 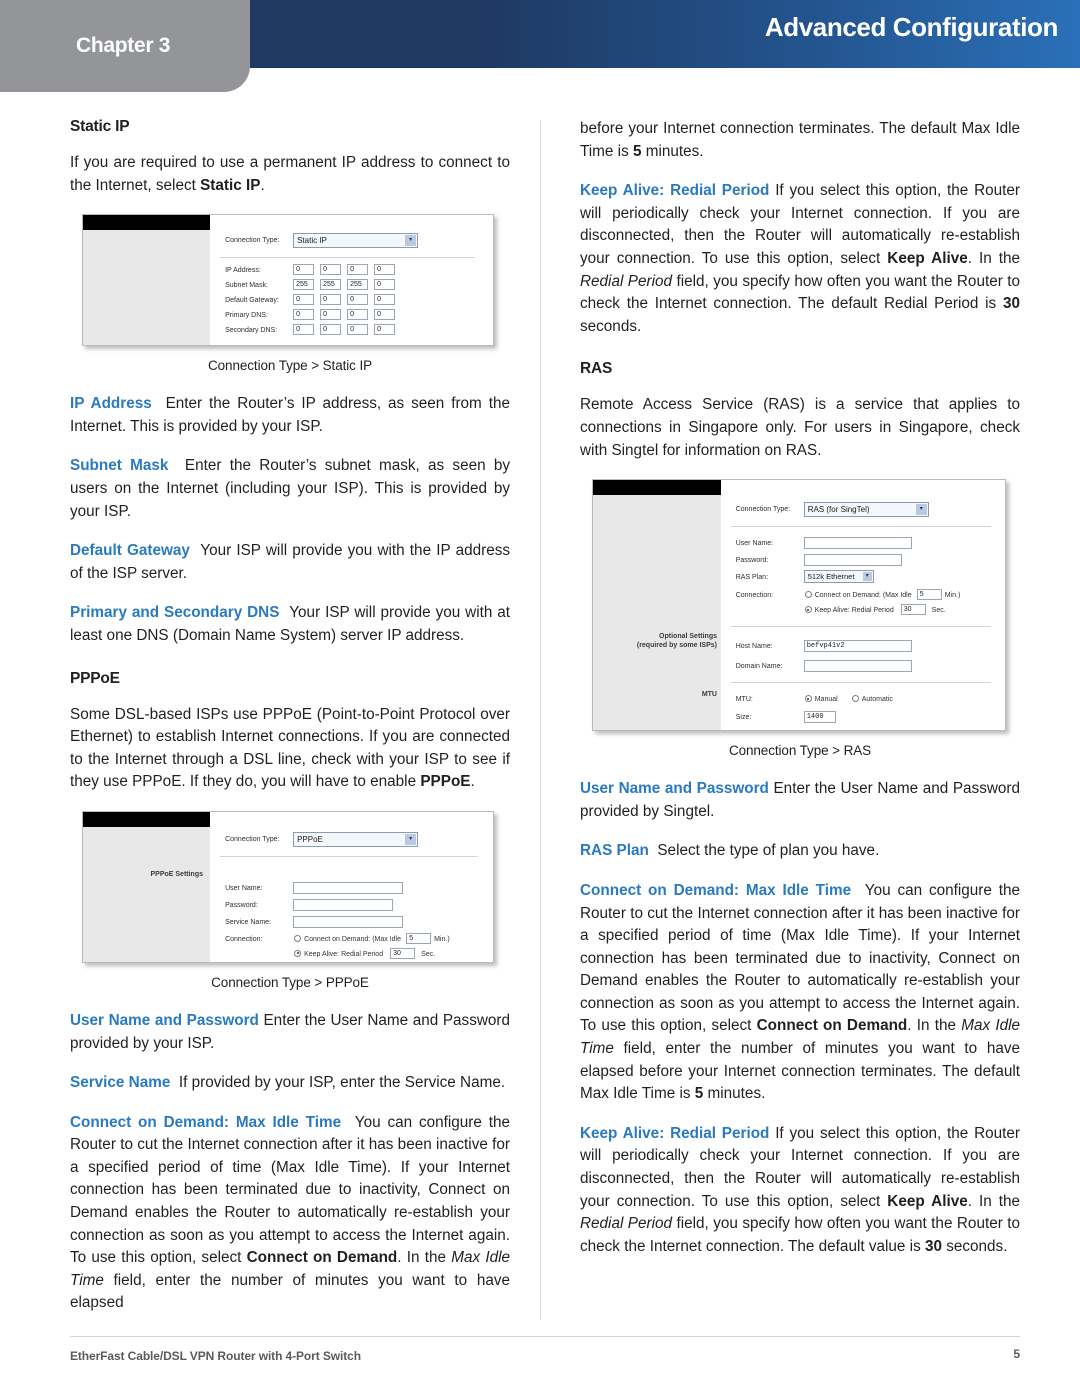 What do you see at coordinates (348, 921) in the screenshot?
I see `input-service-name` at bounding box center [348, 921].